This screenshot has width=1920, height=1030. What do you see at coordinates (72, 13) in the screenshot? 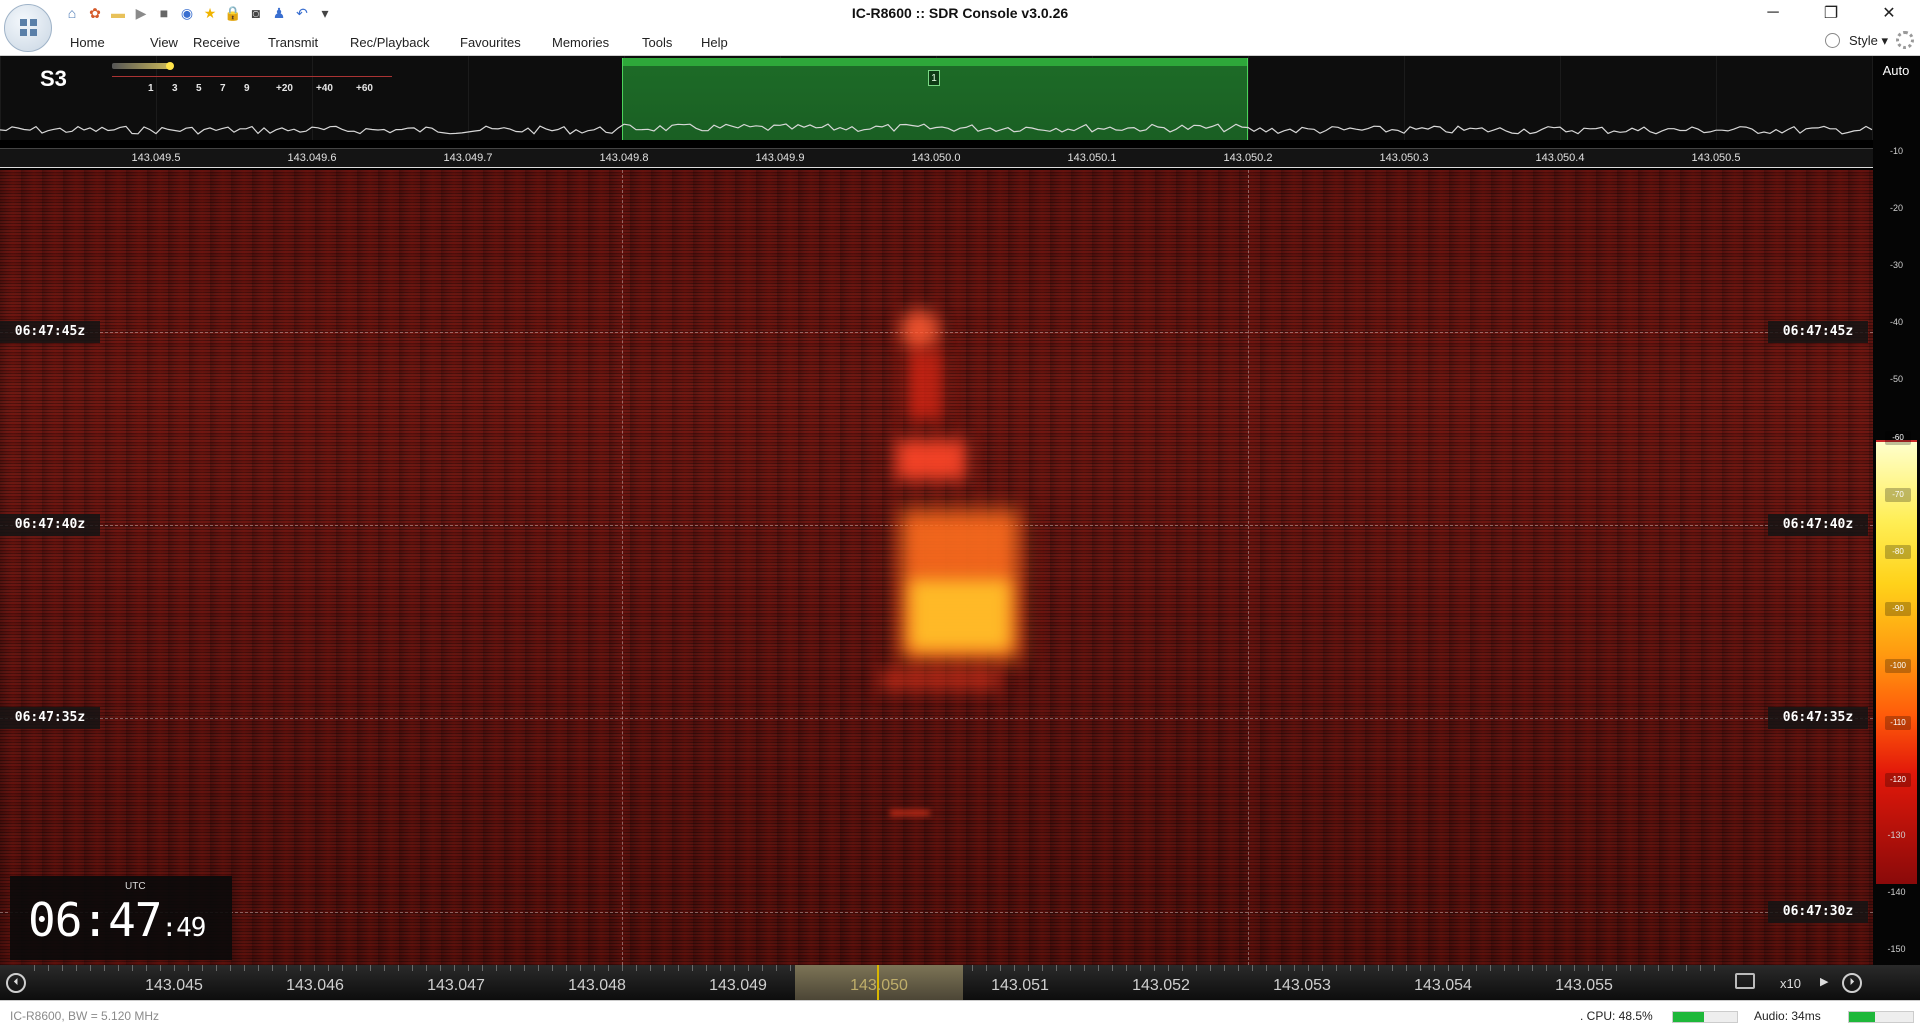
I see `home-icon: ⌂` at bounding box center [72, 13].